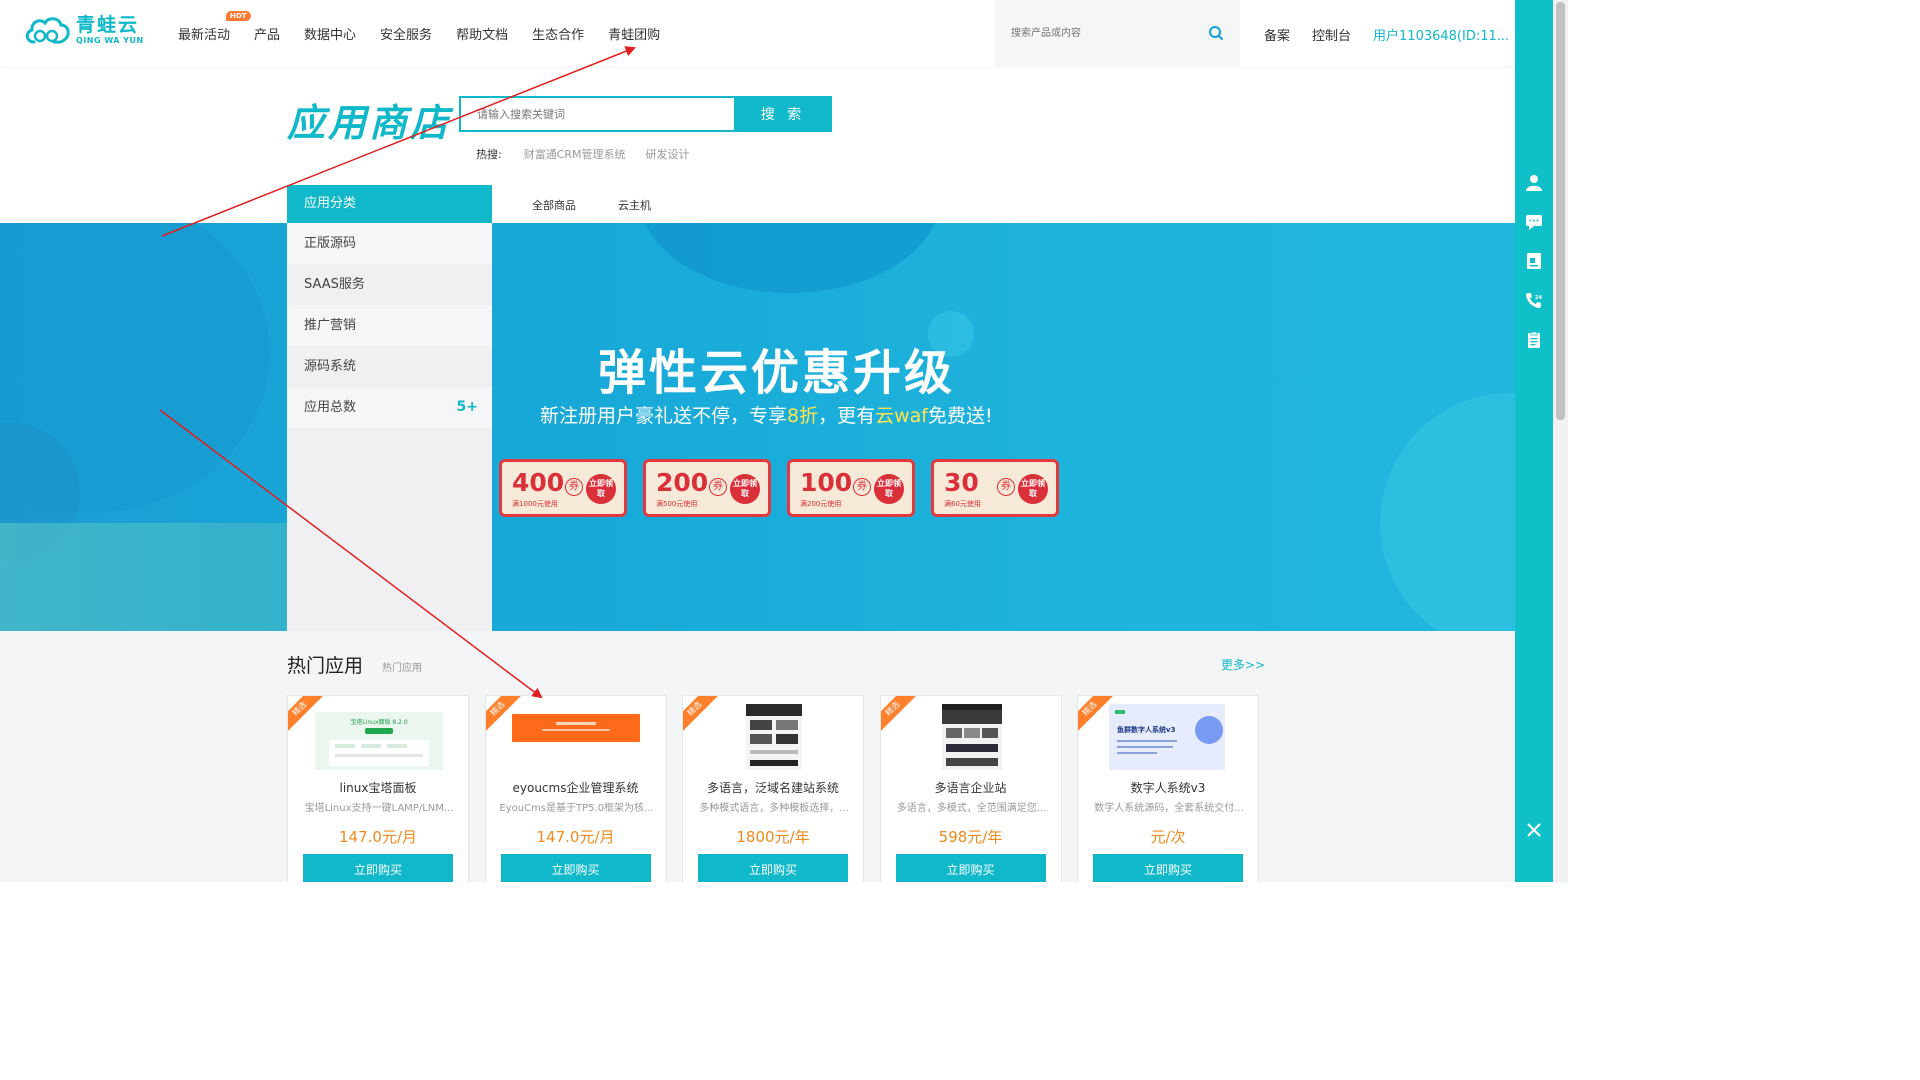 This screenshot has width=1920, height=1080. What do you see at coordinates (330, 407) in the screenshot?
I see `category-item-label: 应用总数` at bounding box center [330, 407].